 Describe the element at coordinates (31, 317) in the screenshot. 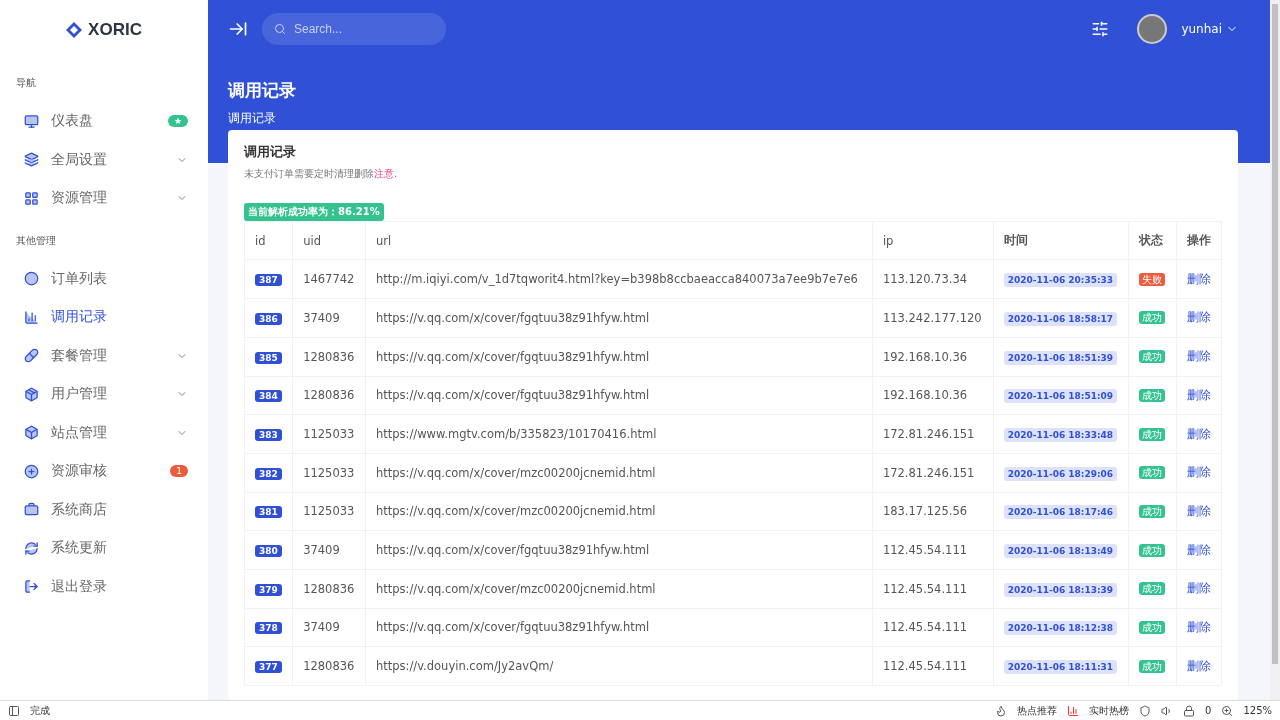

I see `bar-chart-icon` at that location.